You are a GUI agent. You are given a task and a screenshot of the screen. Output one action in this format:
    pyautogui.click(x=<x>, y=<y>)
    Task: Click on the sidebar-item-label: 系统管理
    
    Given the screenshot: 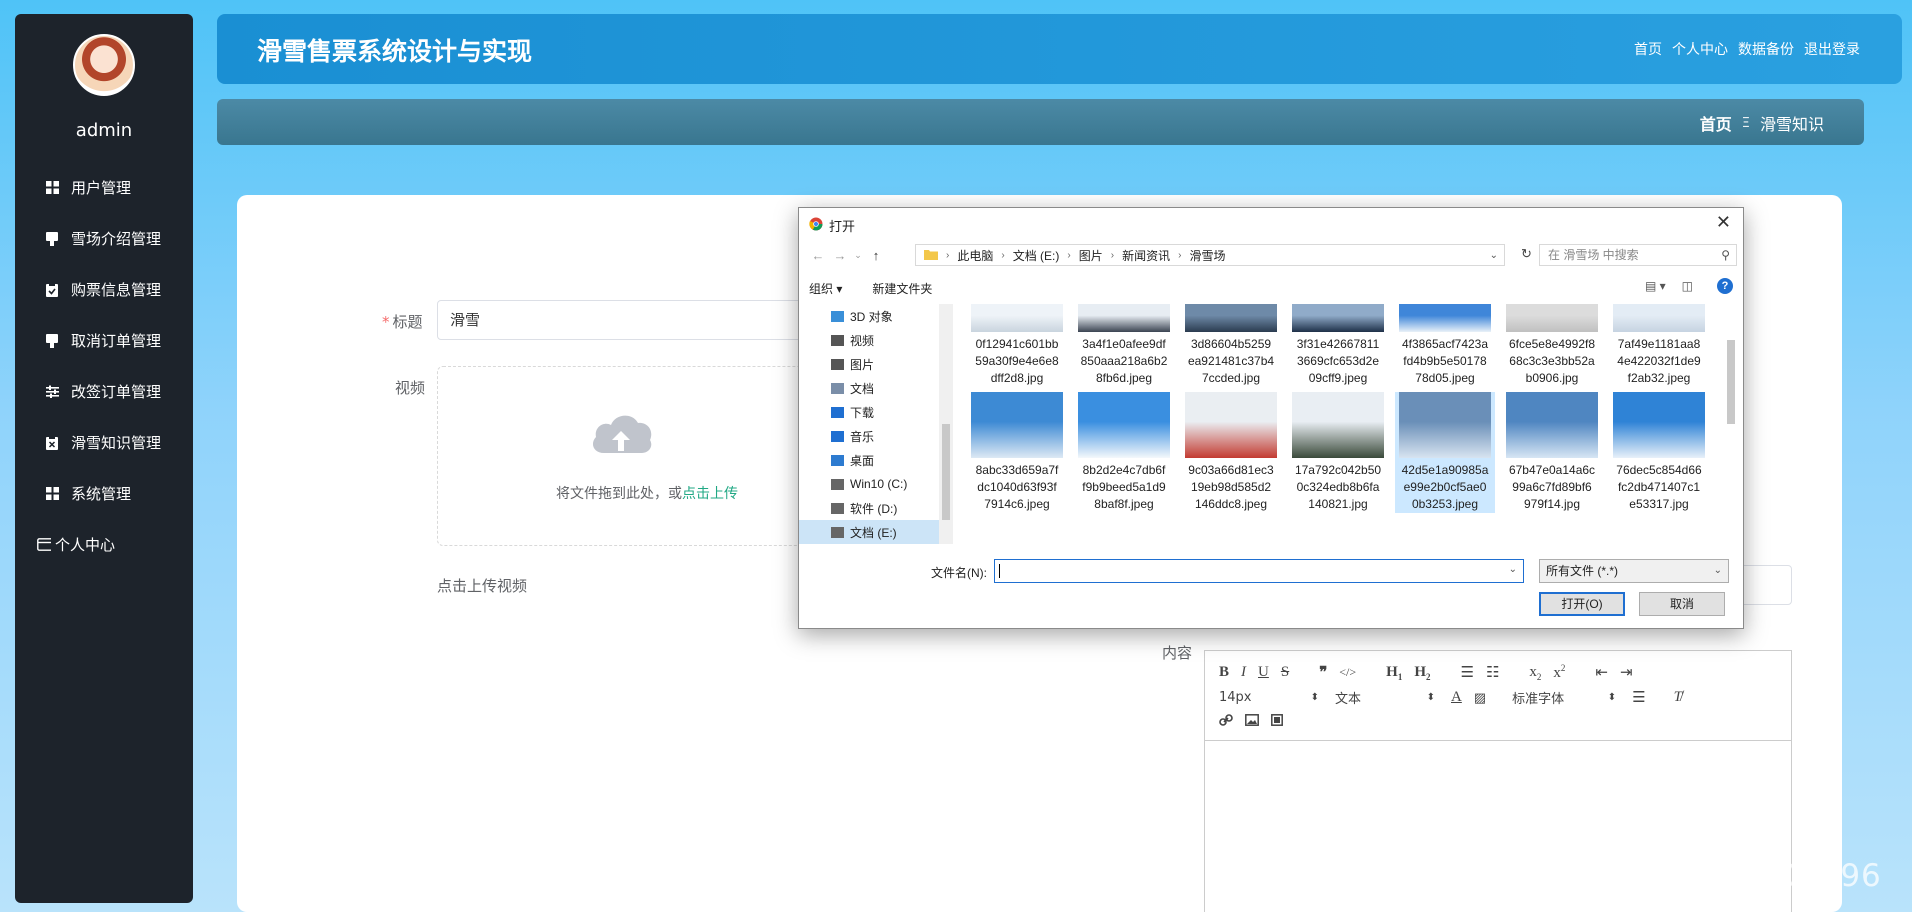 What is the action you would take?
    pyautogui.click(x=101, y=494)
    